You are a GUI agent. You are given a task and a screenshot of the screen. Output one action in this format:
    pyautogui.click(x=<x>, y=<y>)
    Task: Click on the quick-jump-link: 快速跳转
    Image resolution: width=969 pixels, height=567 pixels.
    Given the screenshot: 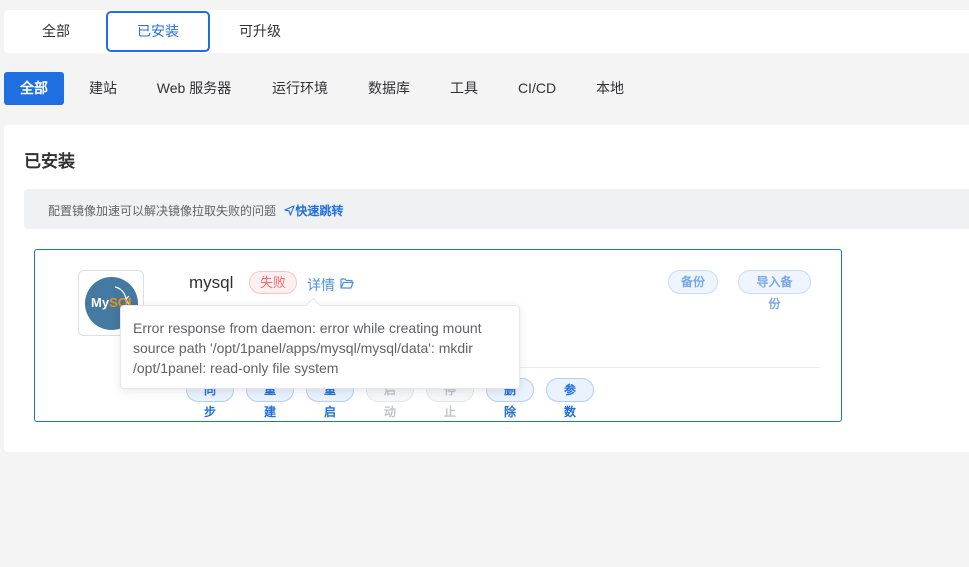 What is the action you would take?
    pyautogui.click(x=319, y=211)
    